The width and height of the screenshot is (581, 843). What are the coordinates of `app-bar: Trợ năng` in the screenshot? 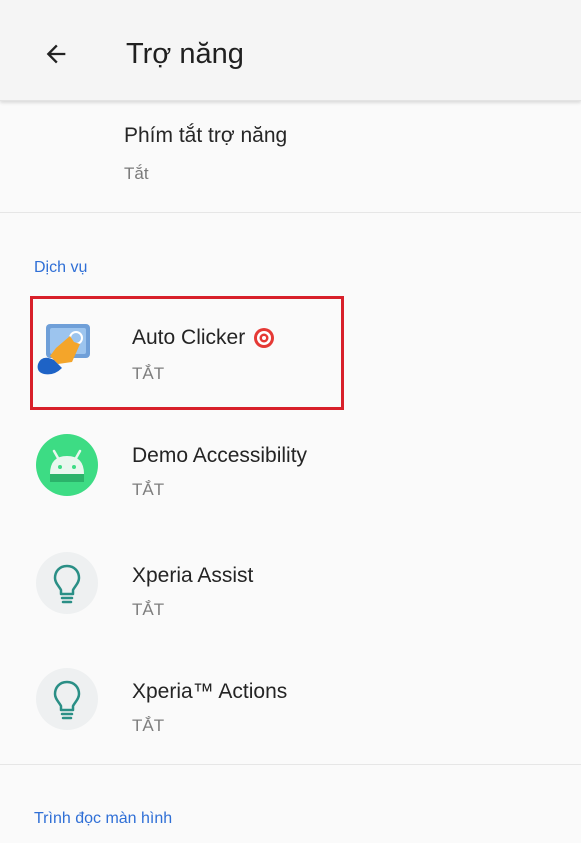 It's located at (290, 50).